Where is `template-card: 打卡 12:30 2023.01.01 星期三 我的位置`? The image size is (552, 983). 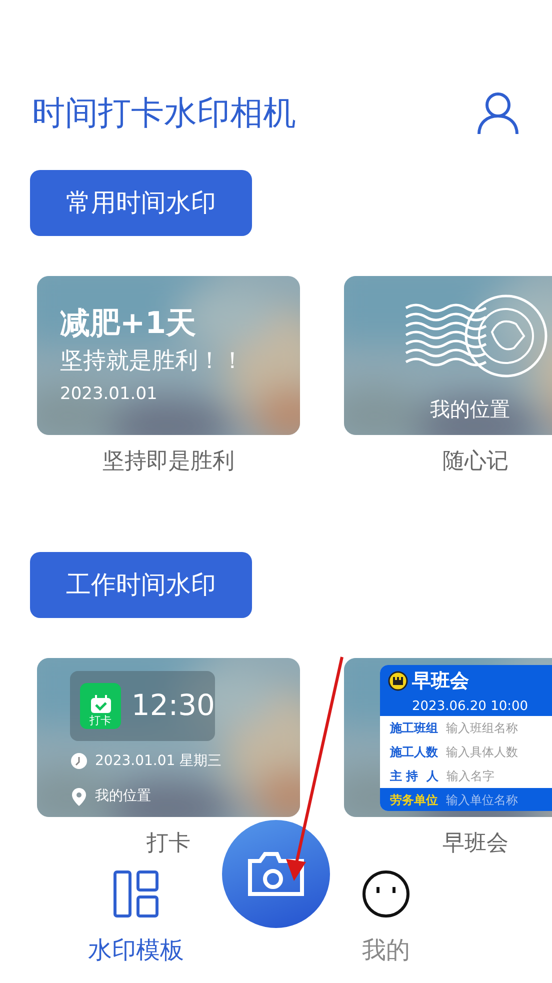
template-card: 打卡 12:30 2023.01.01 星期三 我的位置 is located at coordinates (168, 737).